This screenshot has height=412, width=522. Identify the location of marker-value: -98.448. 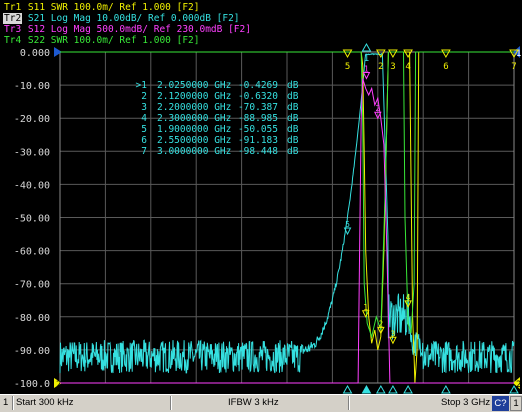
(258, 151).